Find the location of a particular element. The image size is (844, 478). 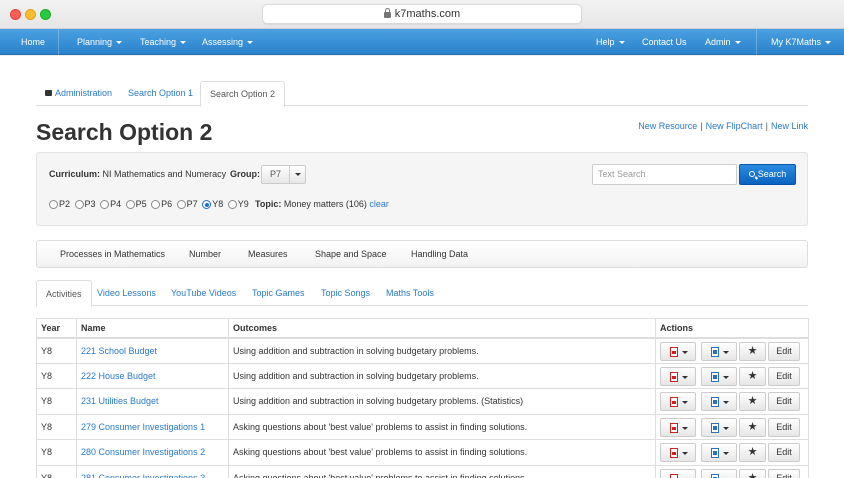

tab-video-lessons: Video Lessons is located at coordinates (126, 293).